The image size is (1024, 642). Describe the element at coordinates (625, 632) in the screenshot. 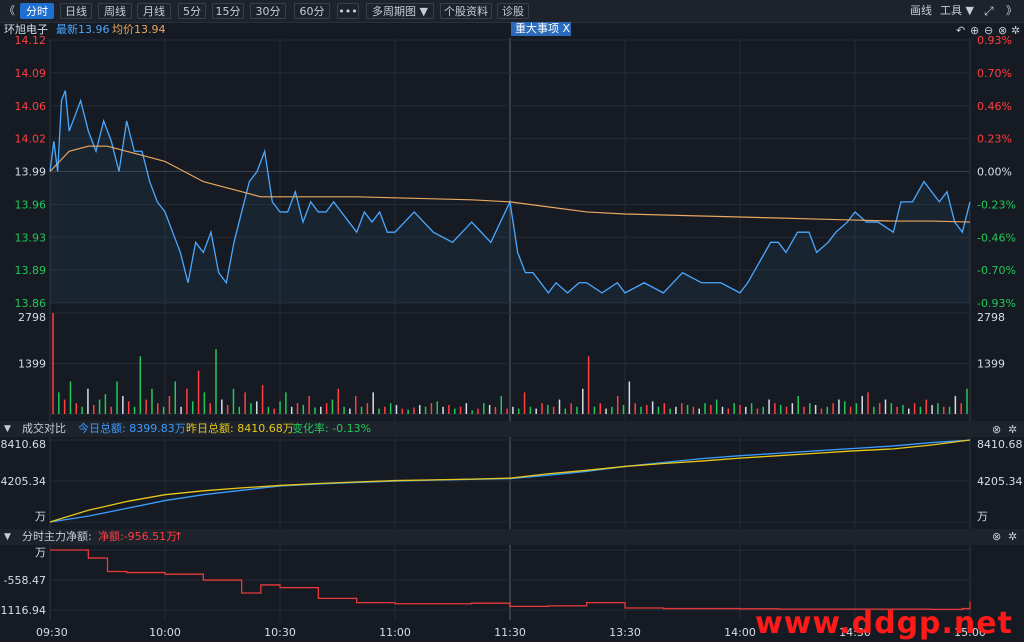

I see `time-tick-label: 13:30` at that location.